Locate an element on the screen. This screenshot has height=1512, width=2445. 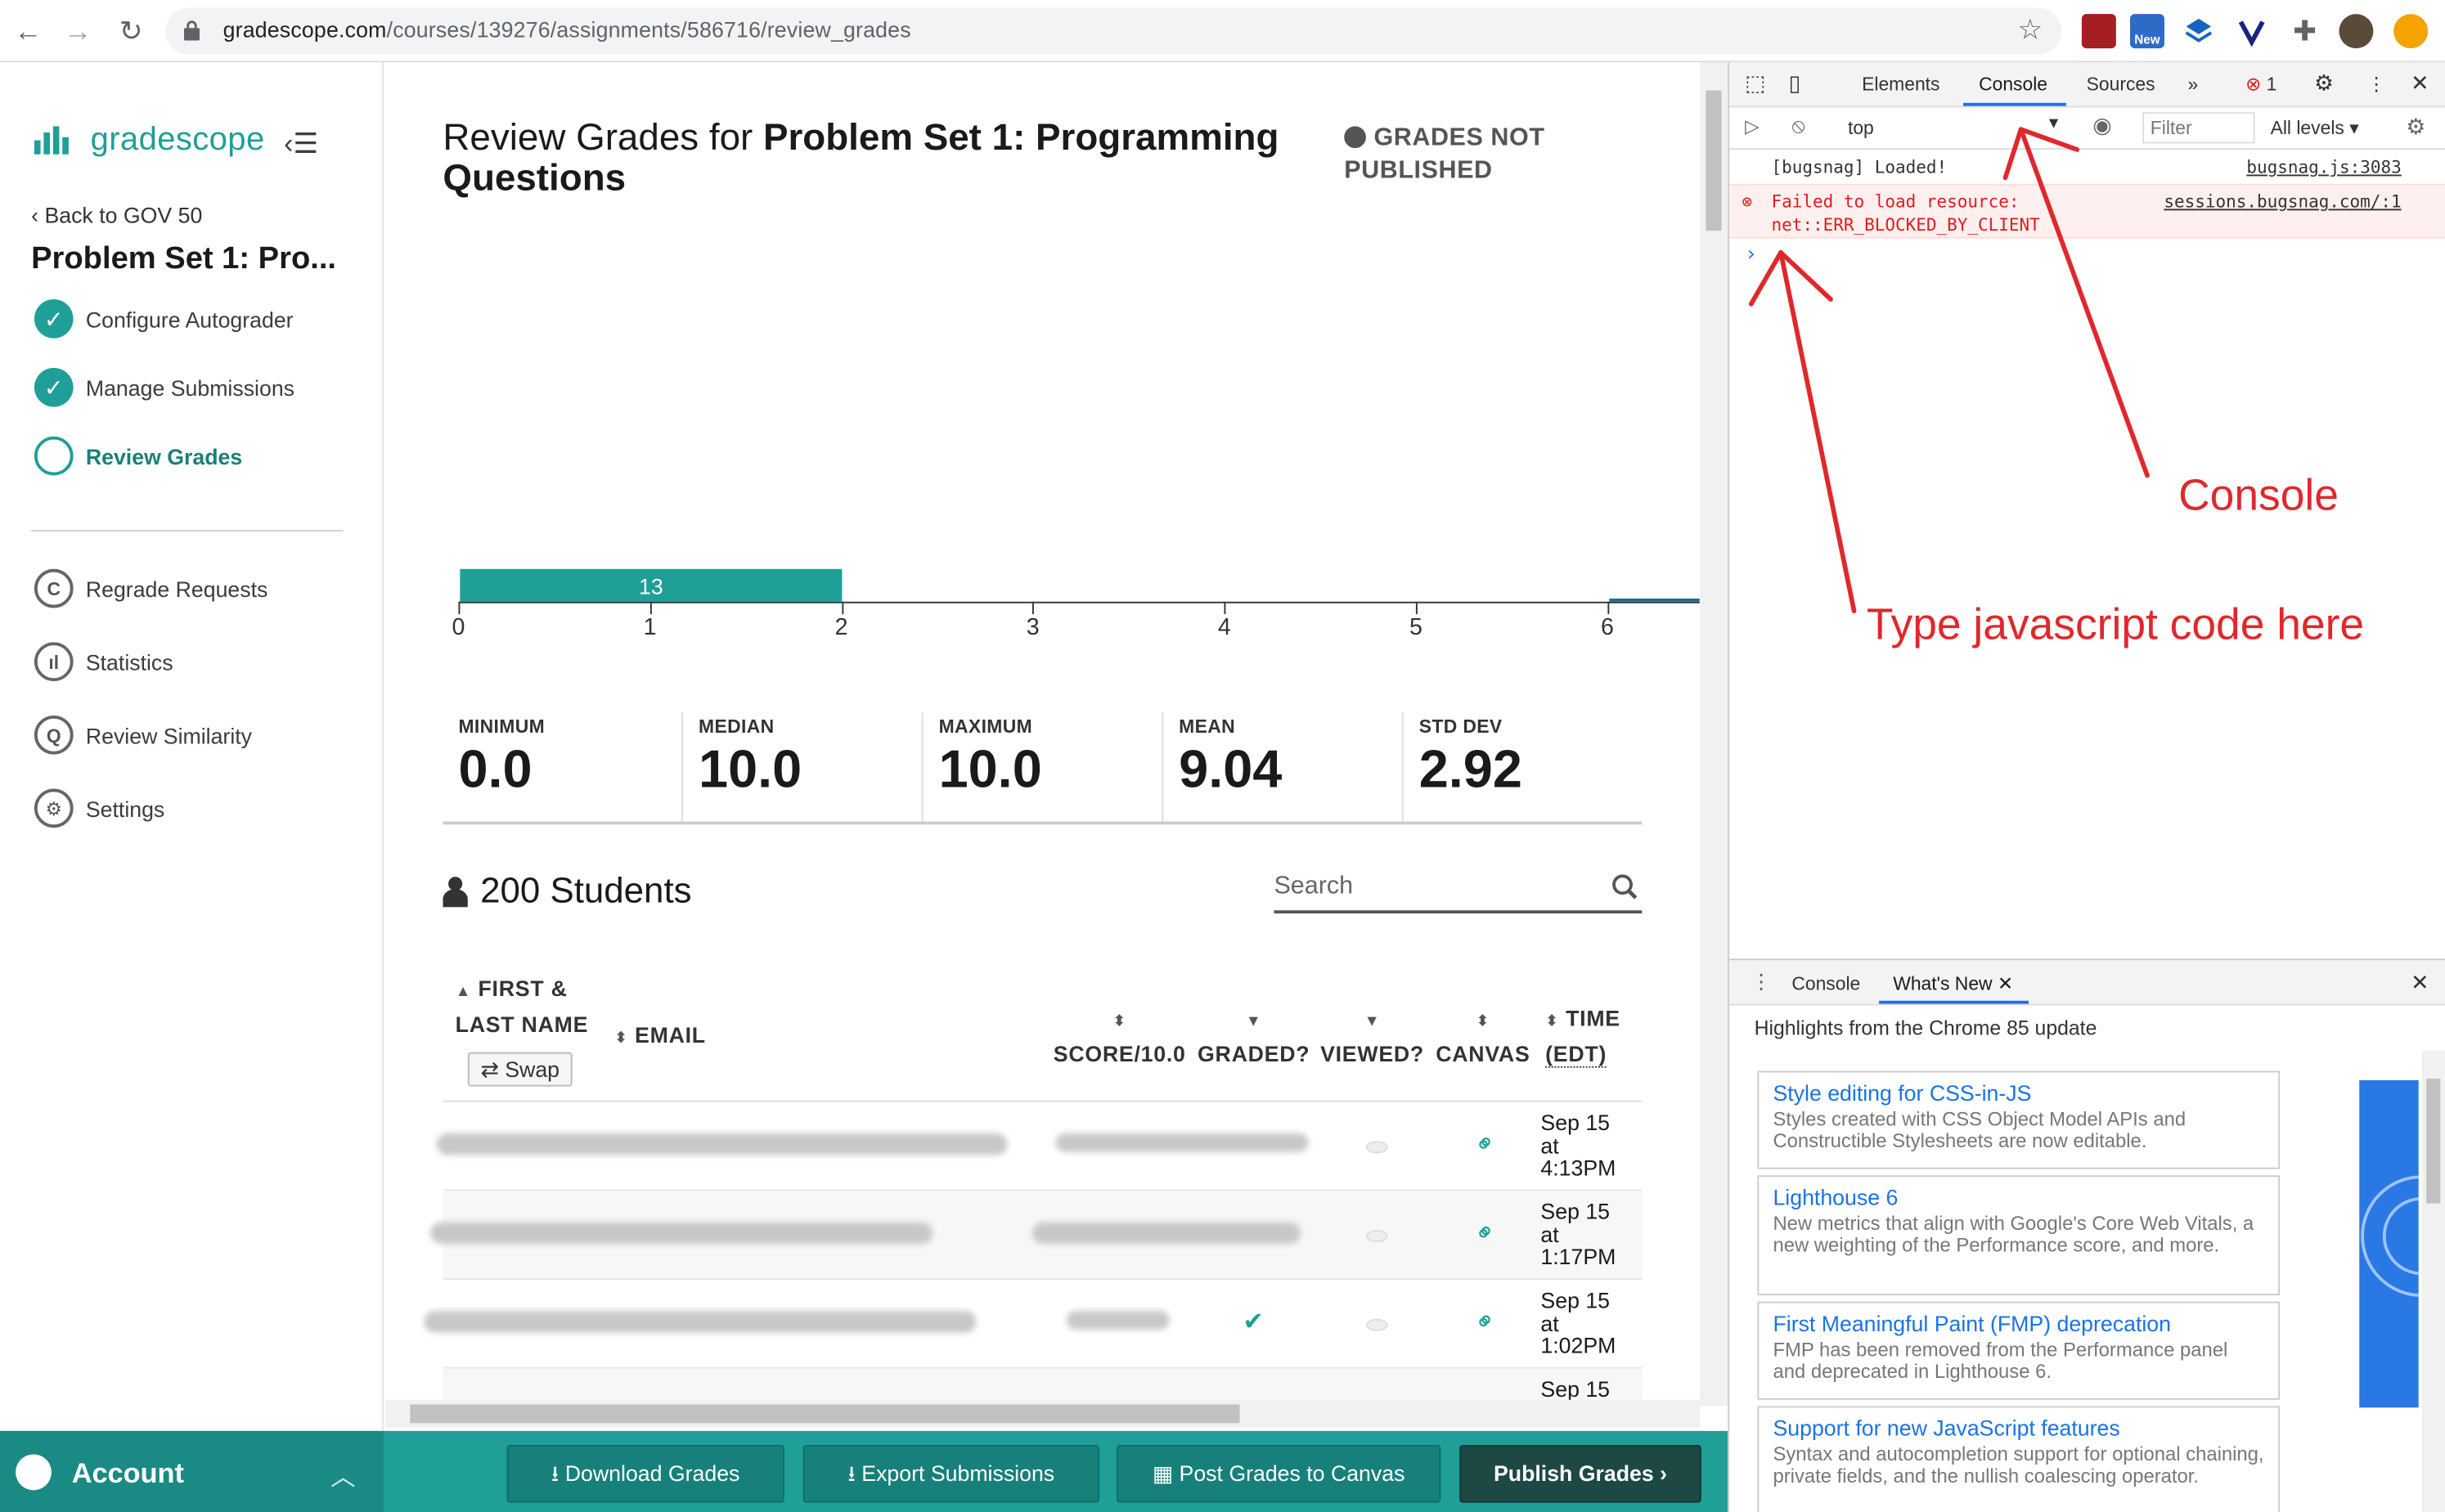
sidebar-item-settings: ⚙ Settings is located at coordinates (99, 808).